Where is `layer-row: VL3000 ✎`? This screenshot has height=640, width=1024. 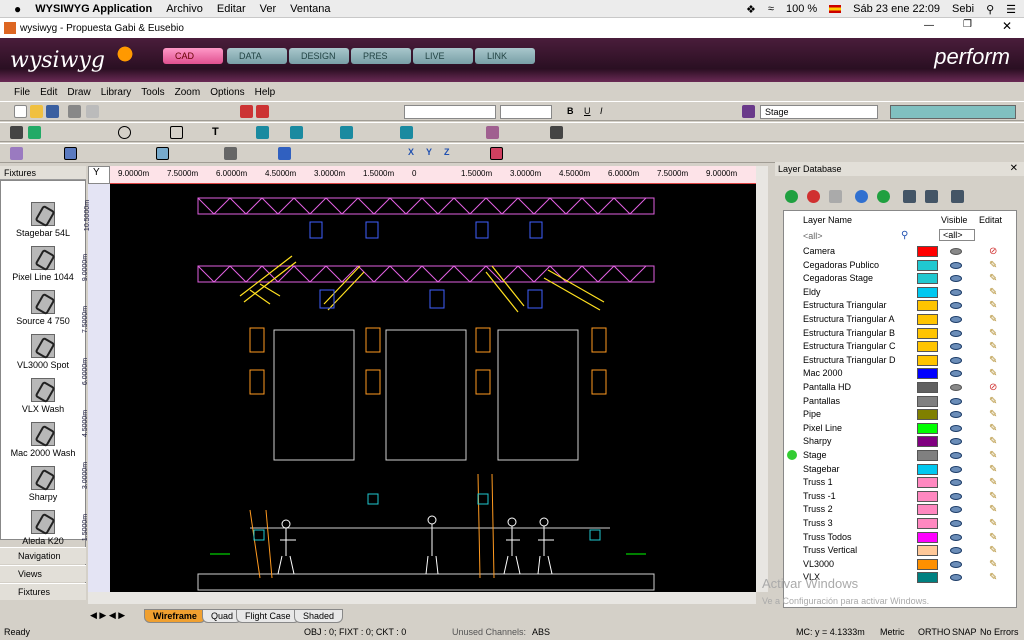
layer-row: VL3000 ✎ is located at coordinates (899, 565).